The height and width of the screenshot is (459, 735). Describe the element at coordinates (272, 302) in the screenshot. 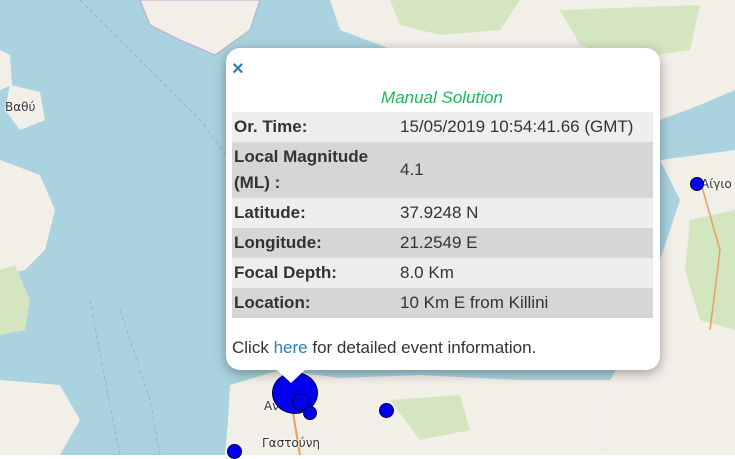

I see `row-key: Location:` at that location.